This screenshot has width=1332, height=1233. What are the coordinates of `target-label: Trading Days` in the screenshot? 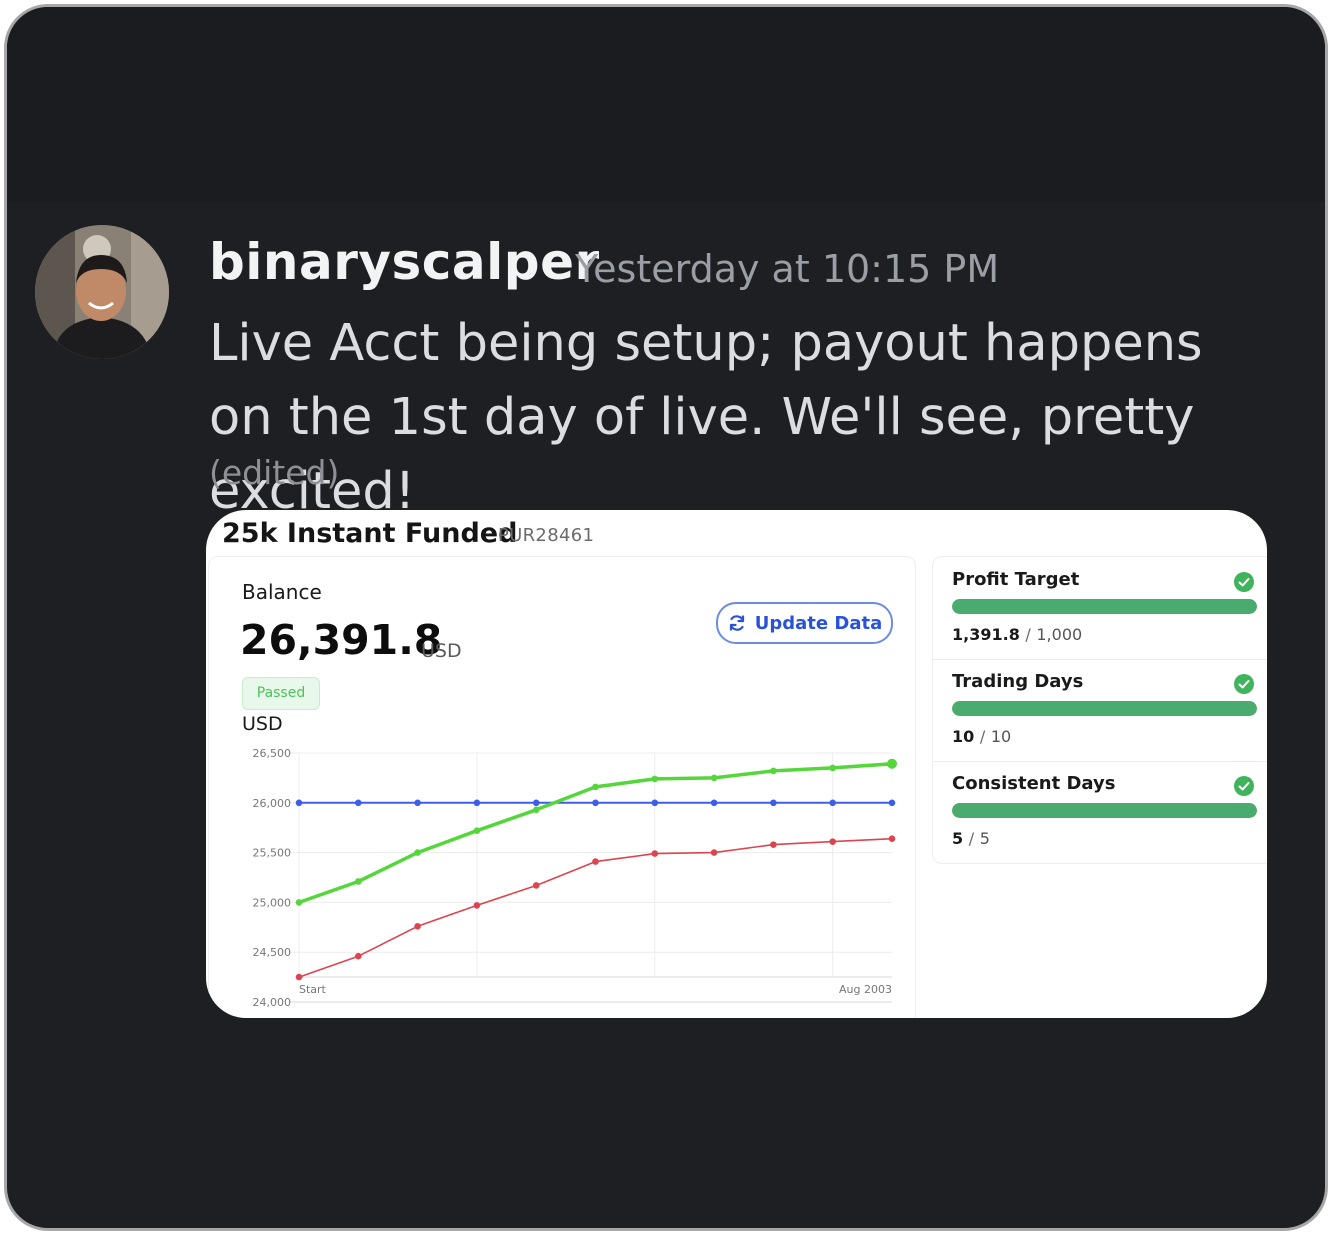 It's located at (1018, 681).